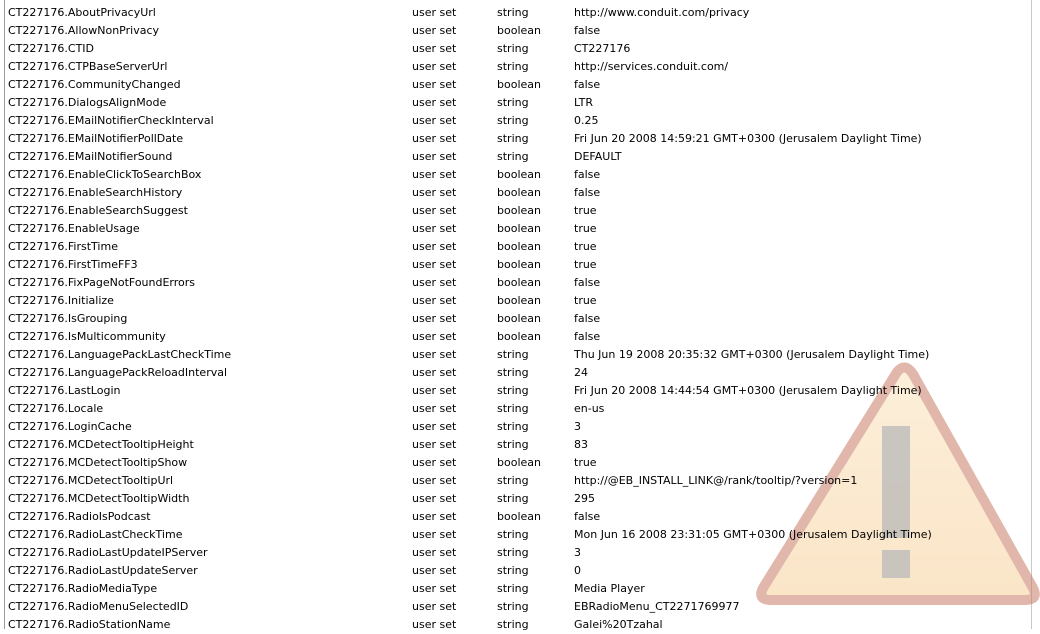 This screenshot has height=634, width=1040. What do you see at coordinates (520, 409) in the screenshot?
I see `table-row: CT227176.Locale user set string en-us` at bounding box center [520, 409].